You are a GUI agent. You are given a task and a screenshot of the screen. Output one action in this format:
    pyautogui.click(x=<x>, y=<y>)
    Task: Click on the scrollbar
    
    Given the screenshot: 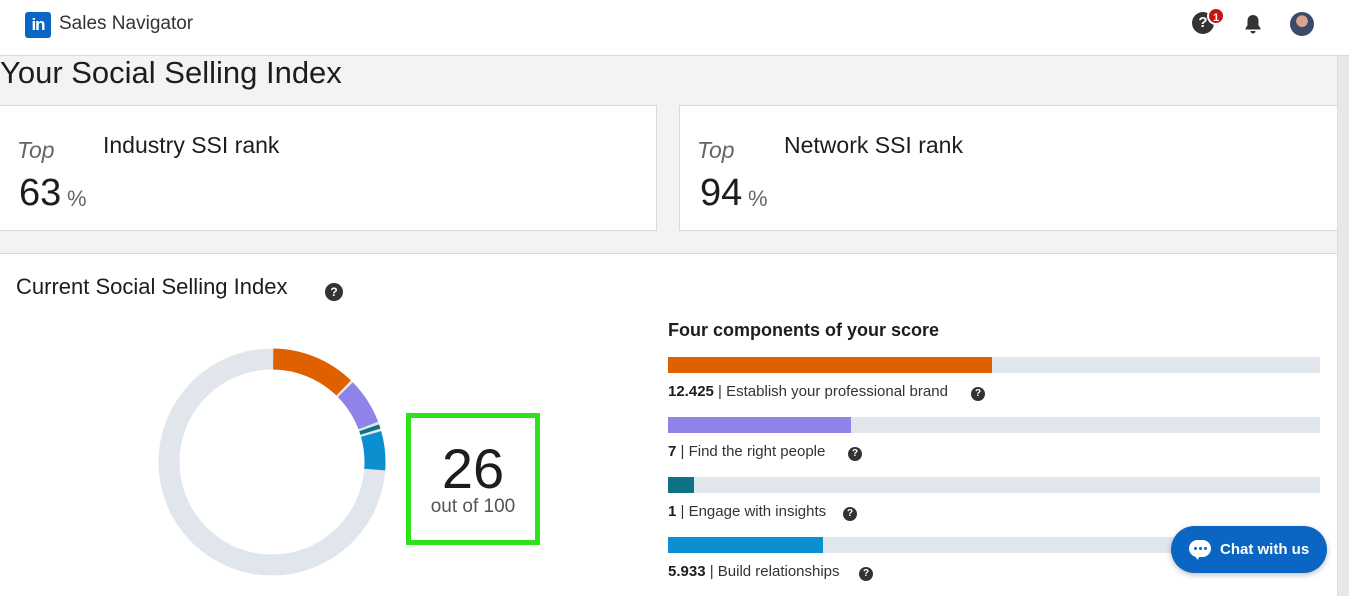 What is the action you would take?
    pyautogui.click(x=1343, y=326)
    